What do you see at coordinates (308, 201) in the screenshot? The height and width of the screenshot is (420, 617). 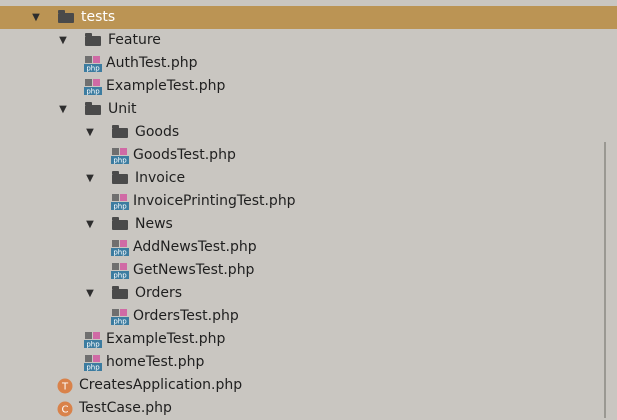 I see `tree-file-row: php InvoicePrintingTest.php` at bounding box center [308, 201].